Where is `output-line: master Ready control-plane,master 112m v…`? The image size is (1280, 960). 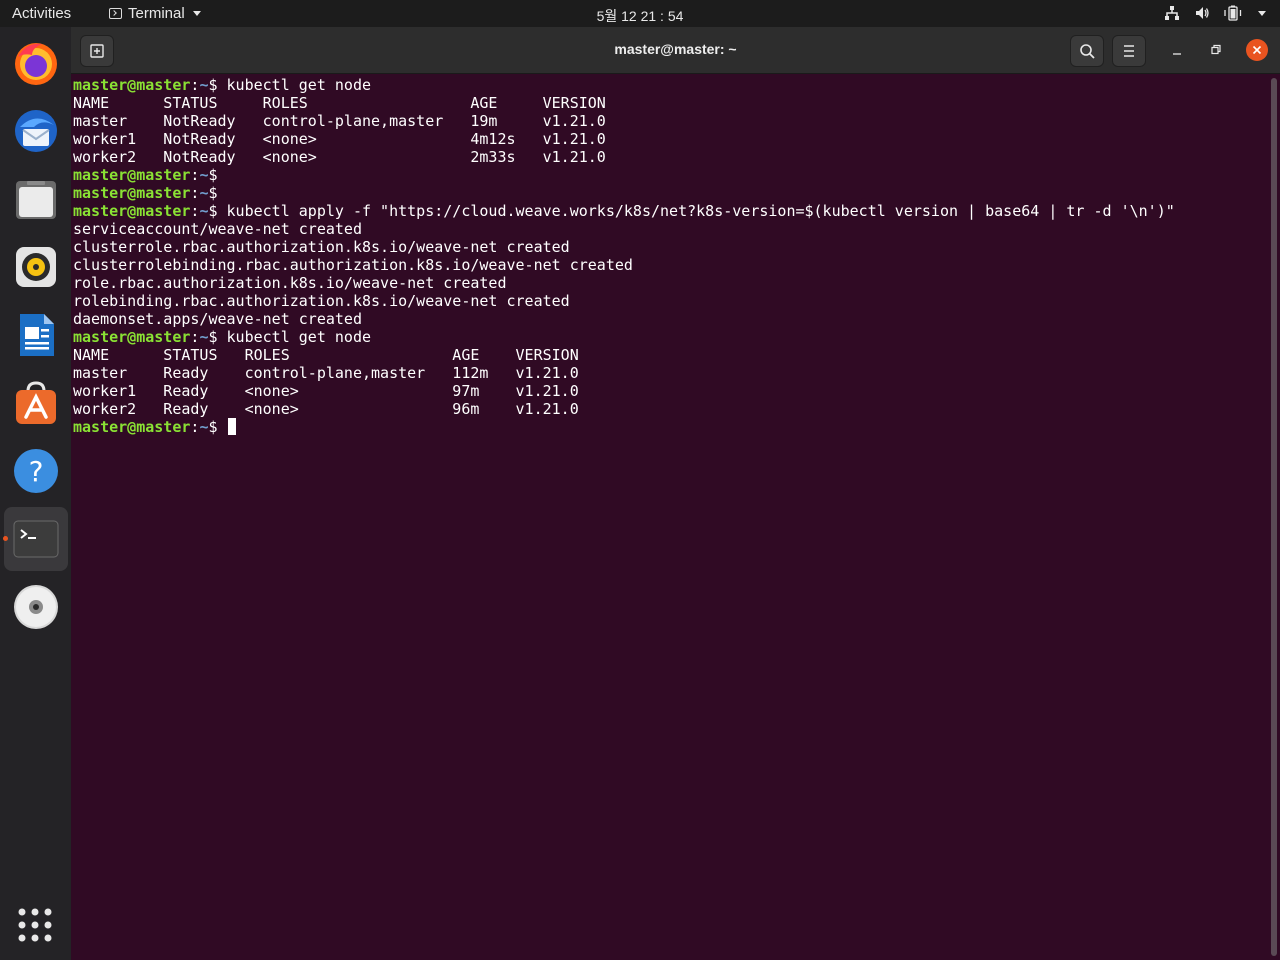
output-line: master Ready control-plane,master 112m v… is located at coordinates (326, 373).